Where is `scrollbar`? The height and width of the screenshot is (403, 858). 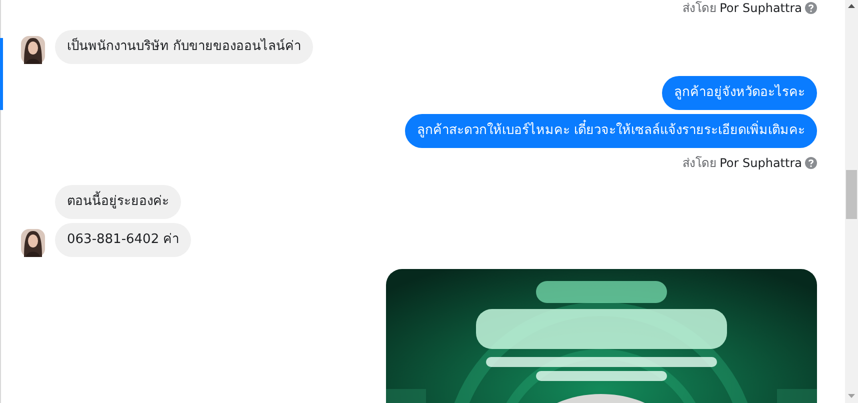
scrollbar is located at coordinates (851, 201).